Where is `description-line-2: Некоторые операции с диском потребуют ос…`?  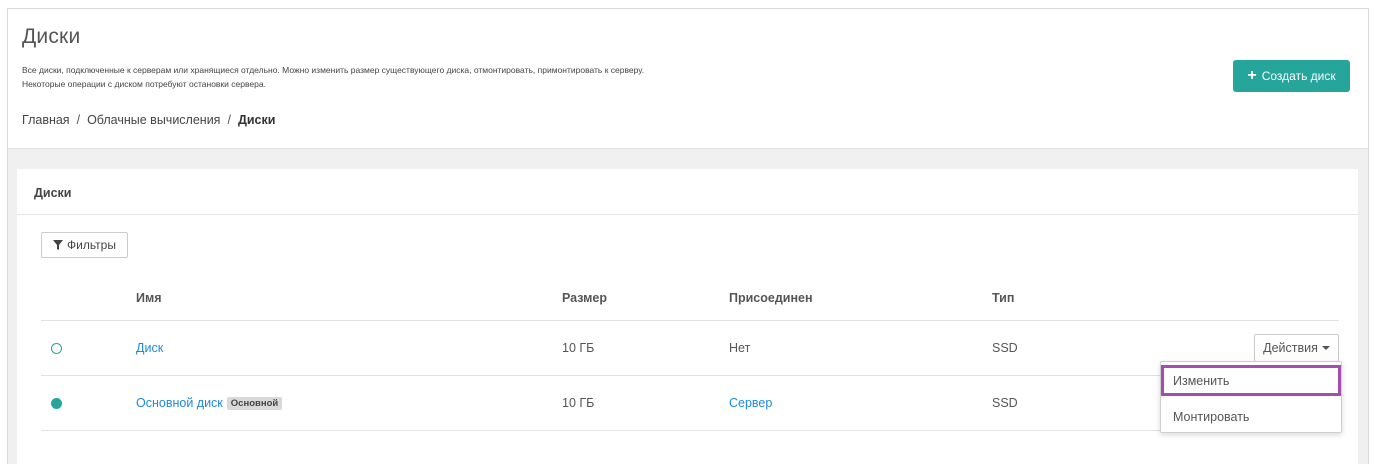 description-line-2: Некоторые операции с диском потребуют ос… is located at coordinates (144, 84).